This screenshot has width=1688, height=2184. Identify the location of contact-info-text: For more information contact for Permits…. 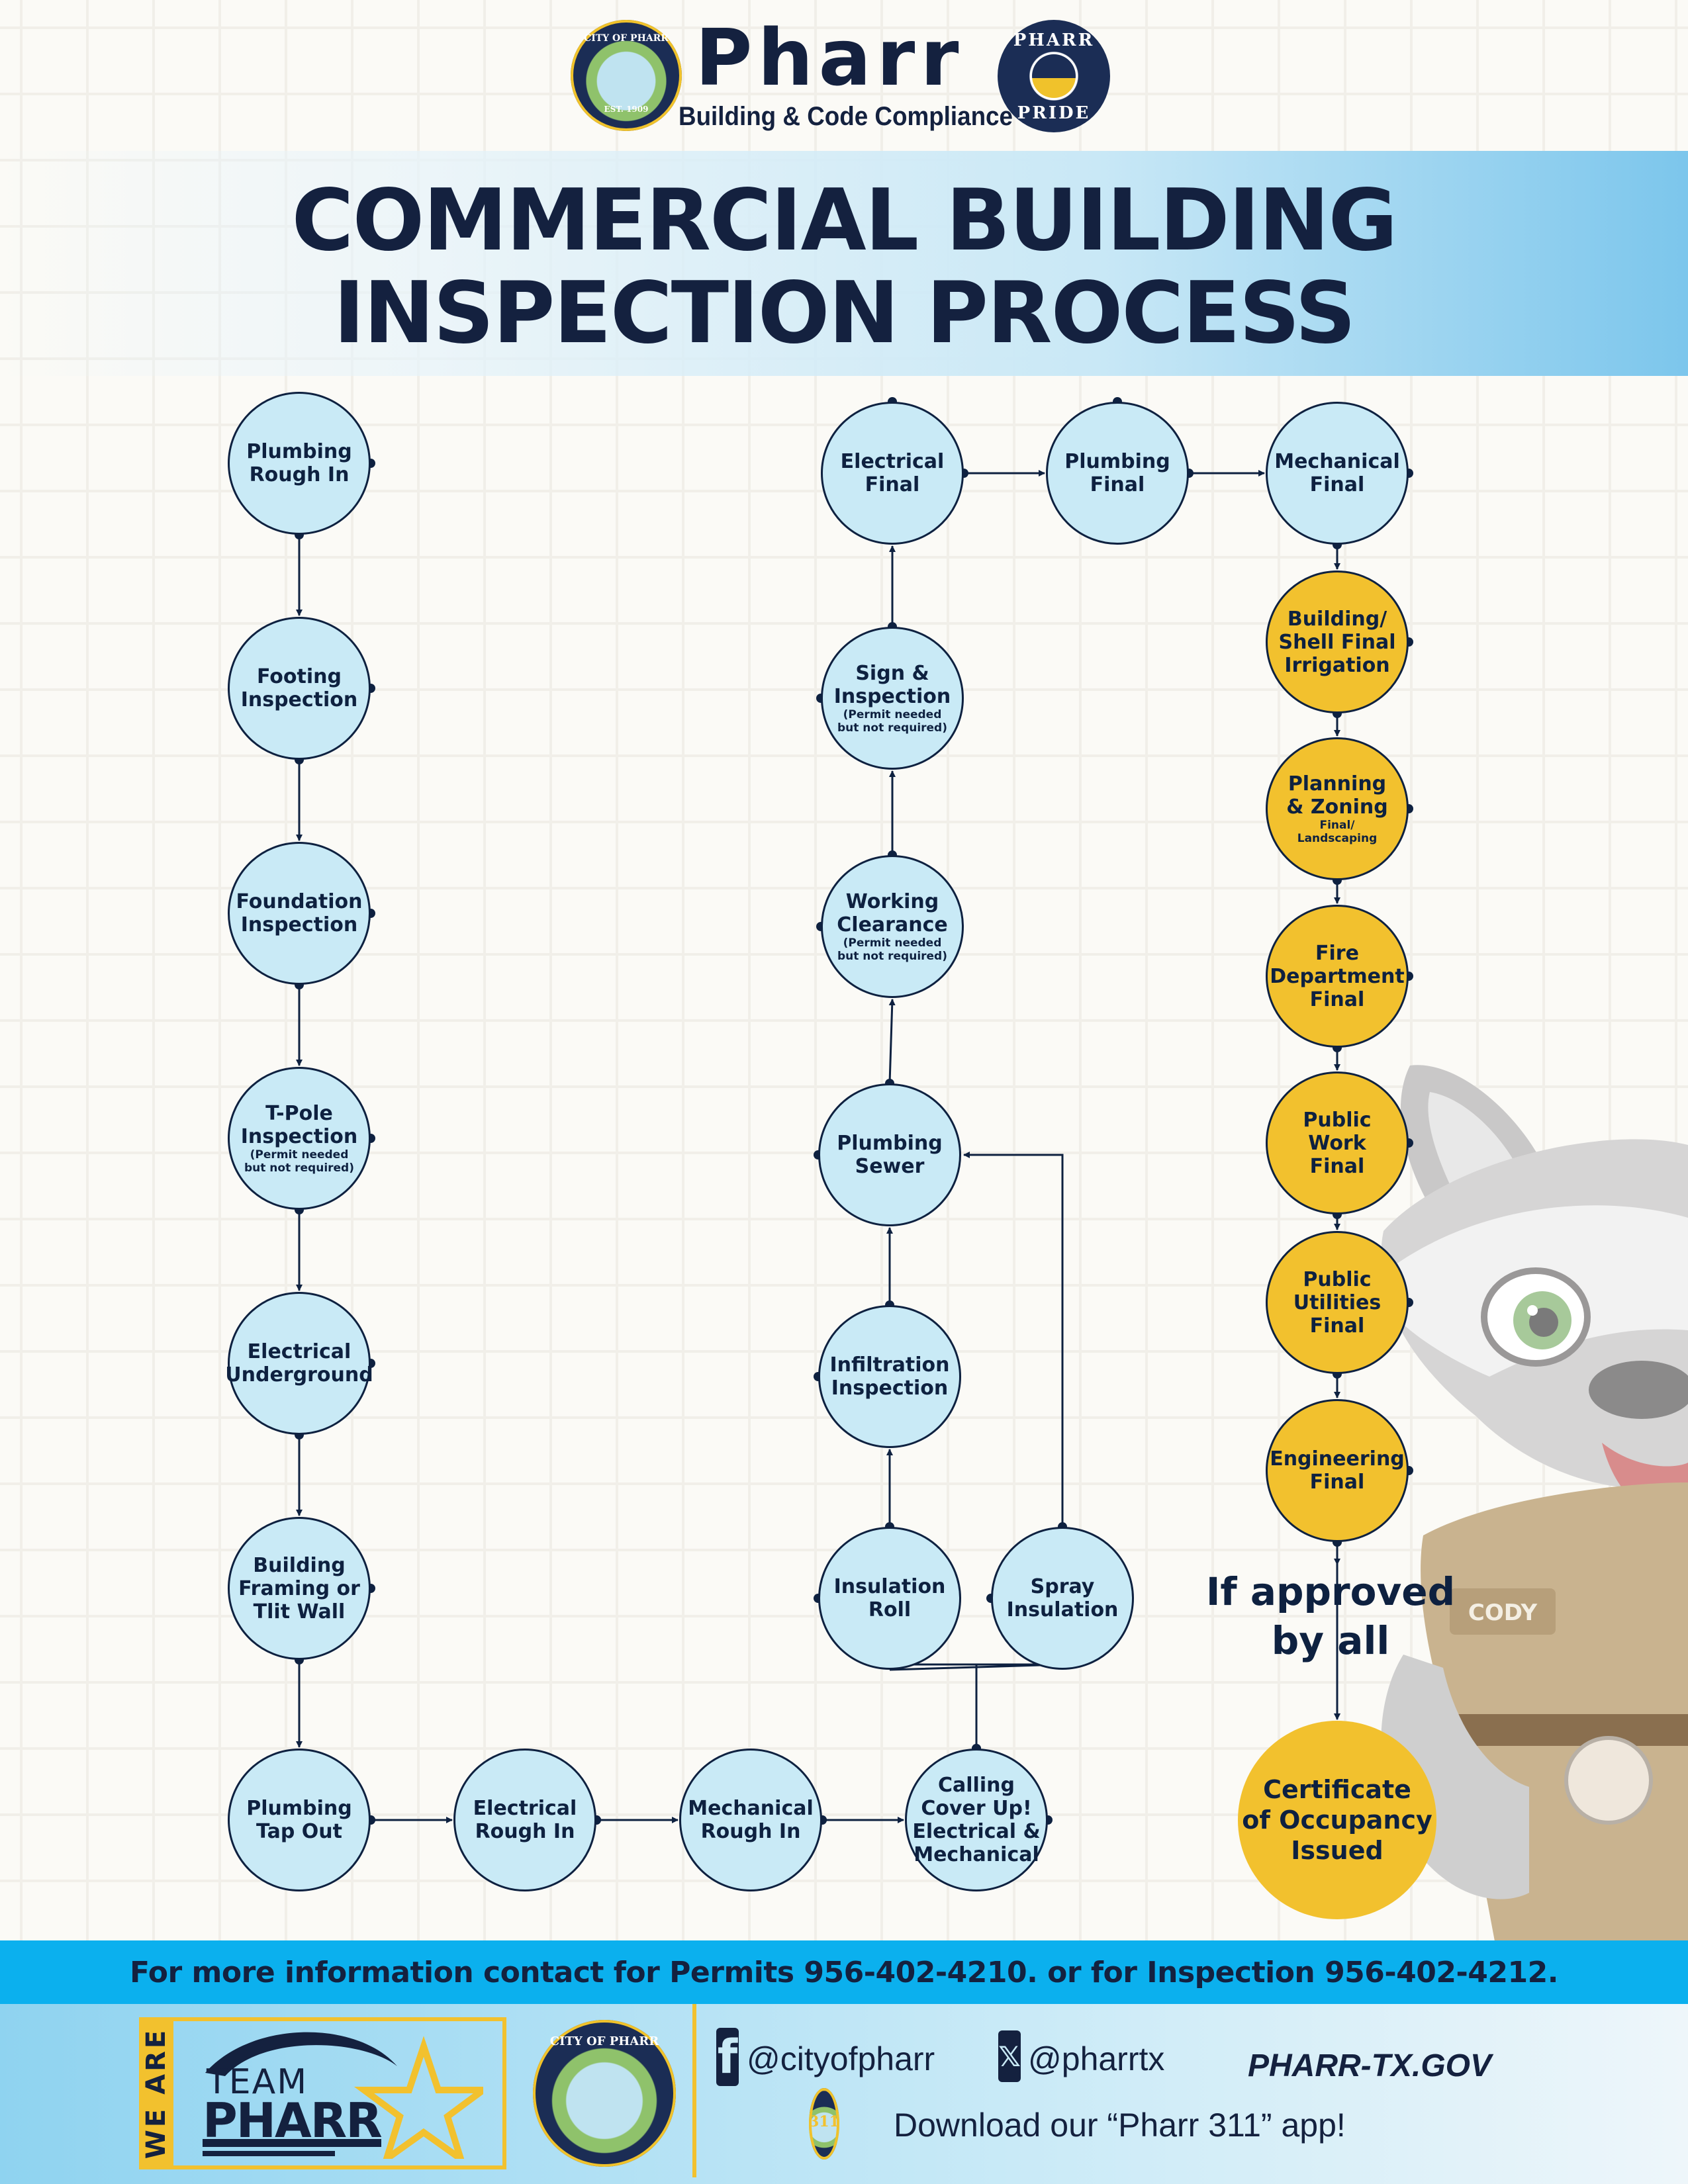
(844, 1972).